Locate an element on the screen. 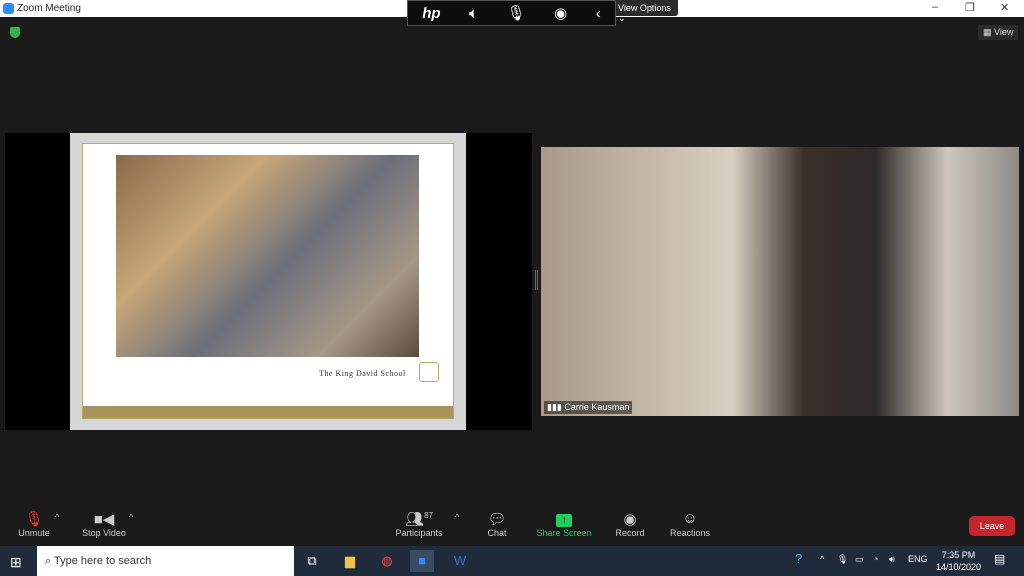  split-resize-handle is located at coordinates (536, 280).